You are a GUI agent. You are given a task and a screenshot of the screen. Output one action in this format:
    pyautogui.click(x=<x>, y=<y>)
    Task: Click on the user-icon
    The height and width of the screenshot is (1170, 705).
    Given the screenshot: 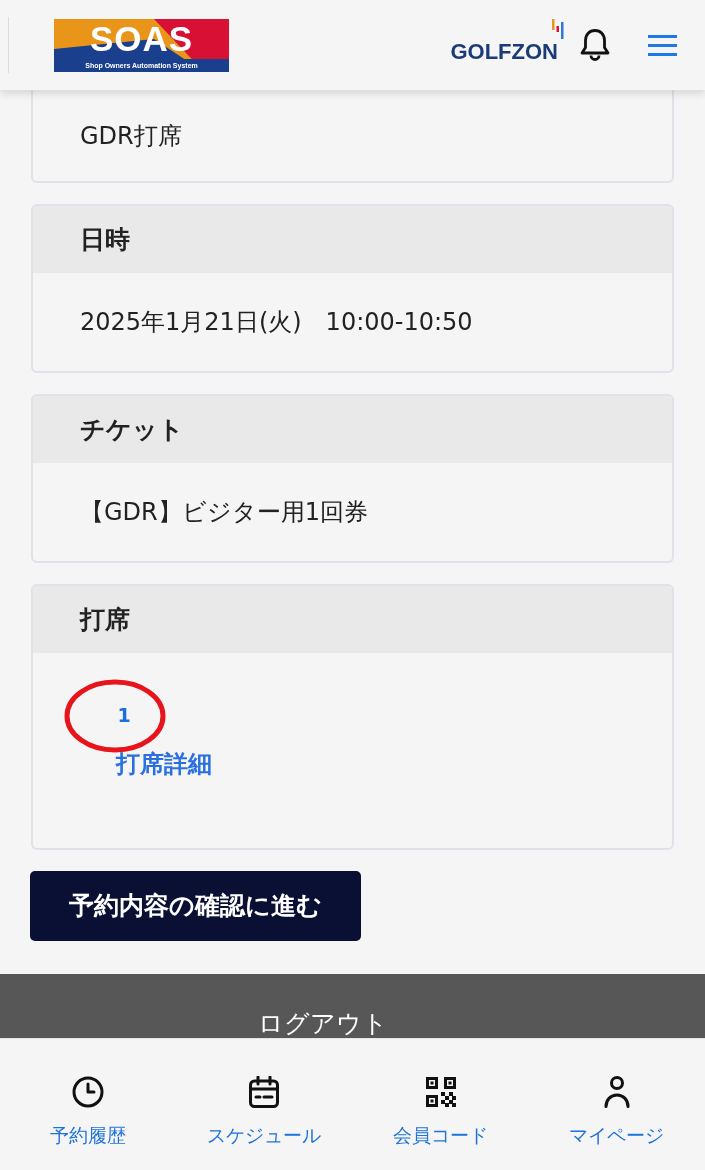 What is the action you would take?
    pyautogui.click(x=616, y=1092)
    